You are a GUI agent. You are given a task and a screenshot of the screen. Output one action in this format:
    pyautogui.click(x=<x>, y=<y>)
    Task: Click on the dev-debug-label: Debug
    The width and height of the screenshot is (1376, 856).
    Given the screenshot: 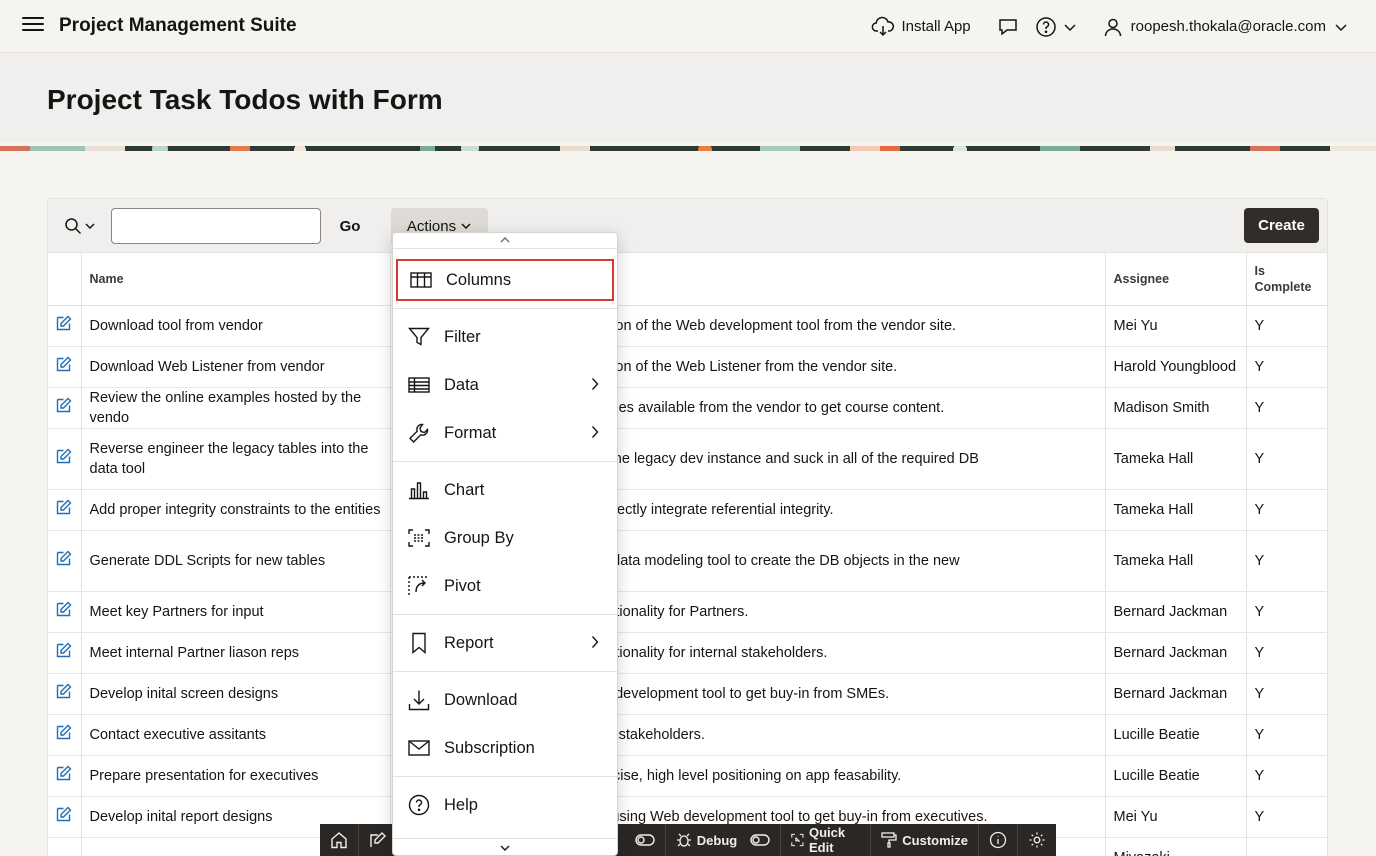 What is the action you would take?
    pyautogui.click(x=717, y=840)
    